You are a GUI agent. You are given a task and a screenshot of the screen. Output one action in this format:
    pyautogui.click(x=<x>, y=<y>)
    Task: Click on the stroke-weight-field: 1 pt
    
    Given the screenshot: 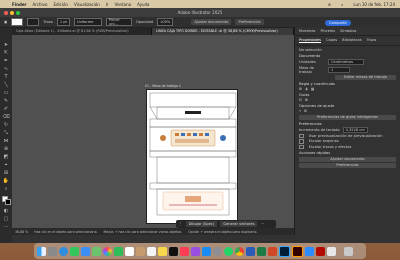 What is the action you would take?
    pyautogui.click(x=63, y=22)
    